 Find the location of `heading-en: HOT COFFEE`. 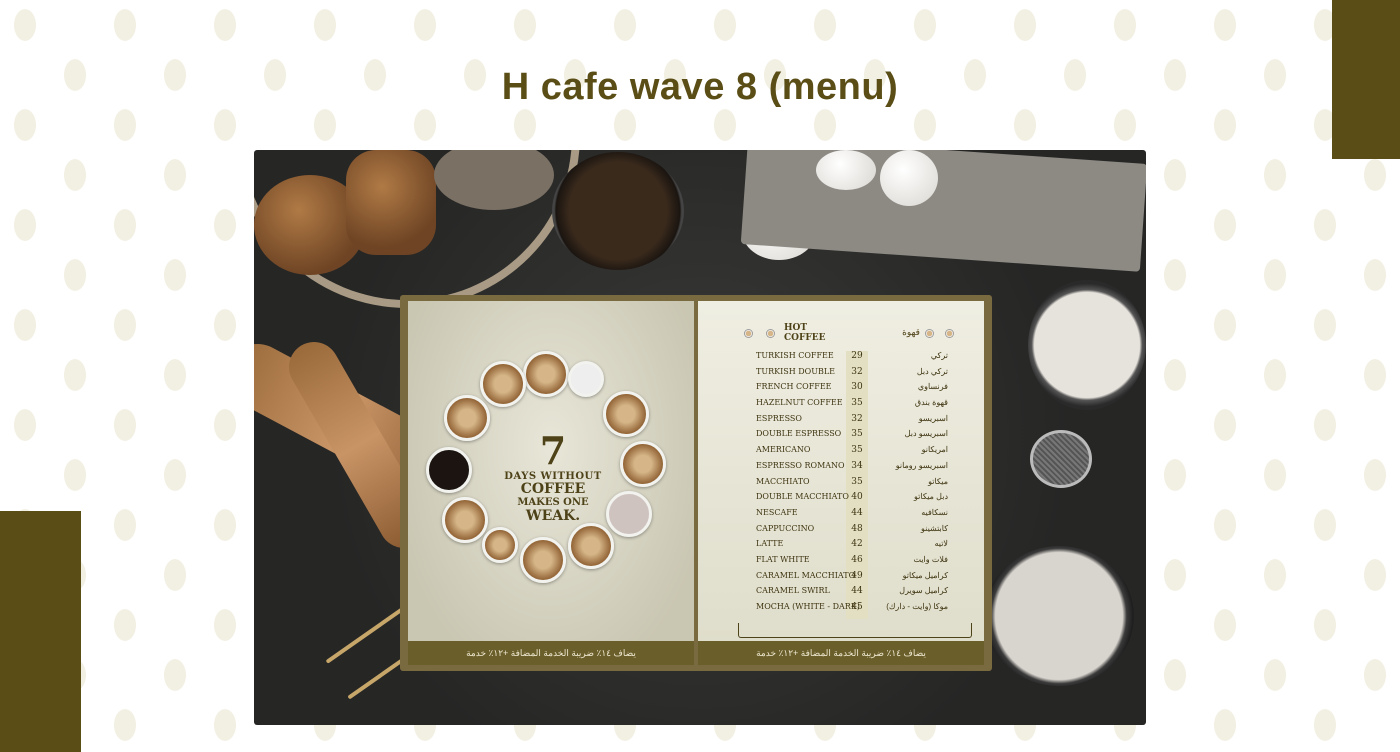

heading-en: HOT COFFEE is located at coordinates (805, 333).